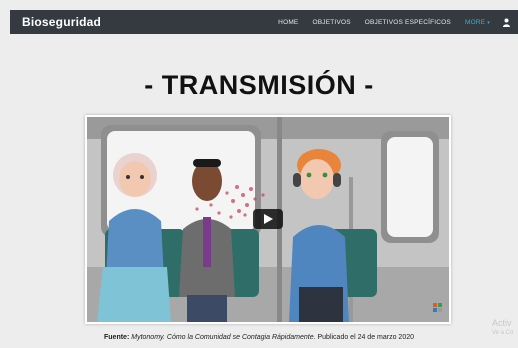 This screenshot has width=518, height=348. Describe the element at coordinates (477, 22) in the screenshot. I see `nav-item-more: MORE ▾` at that location.